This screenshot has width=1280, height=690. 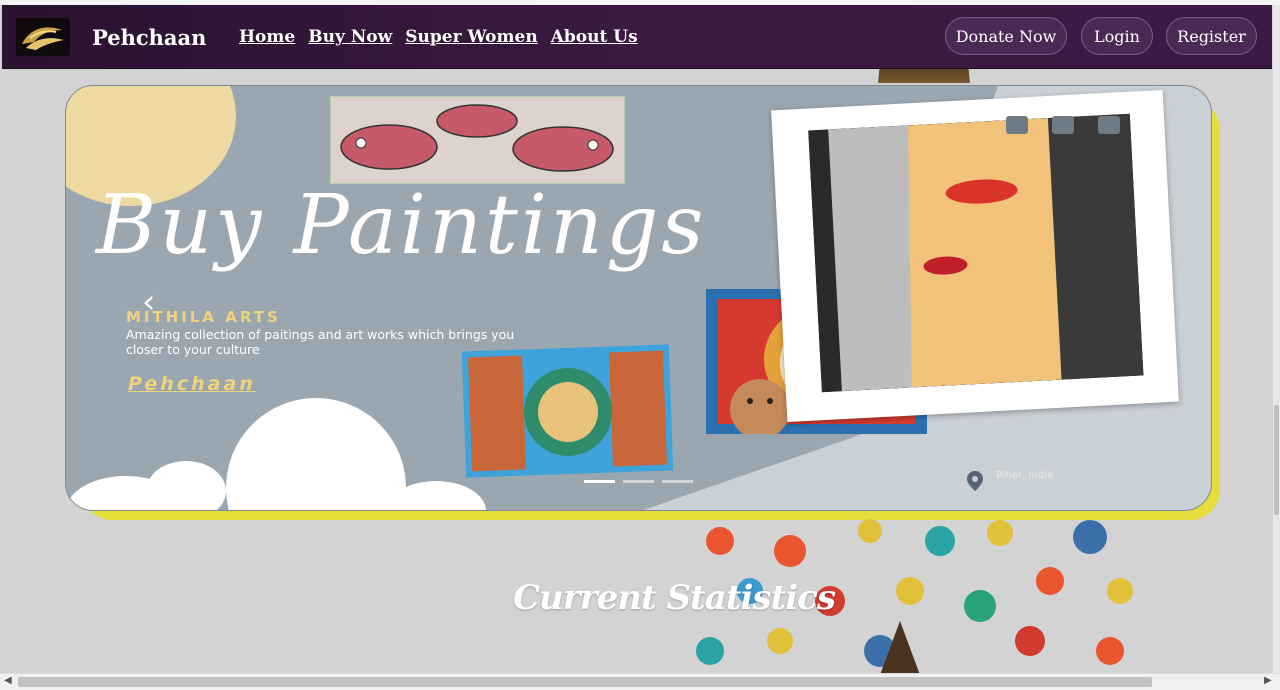 What do you see at coordinates (1109, 125) in the screenshot?
I see `facebook-icon` at bounding box center [1109, 125].